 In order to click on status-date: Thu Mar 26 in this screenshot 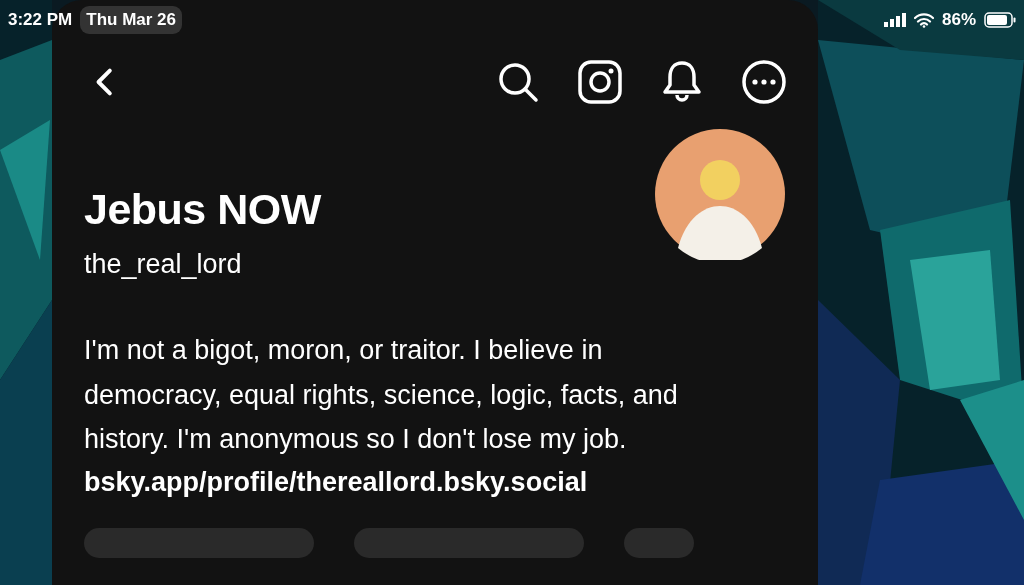, I will do `click(131, 20)`.